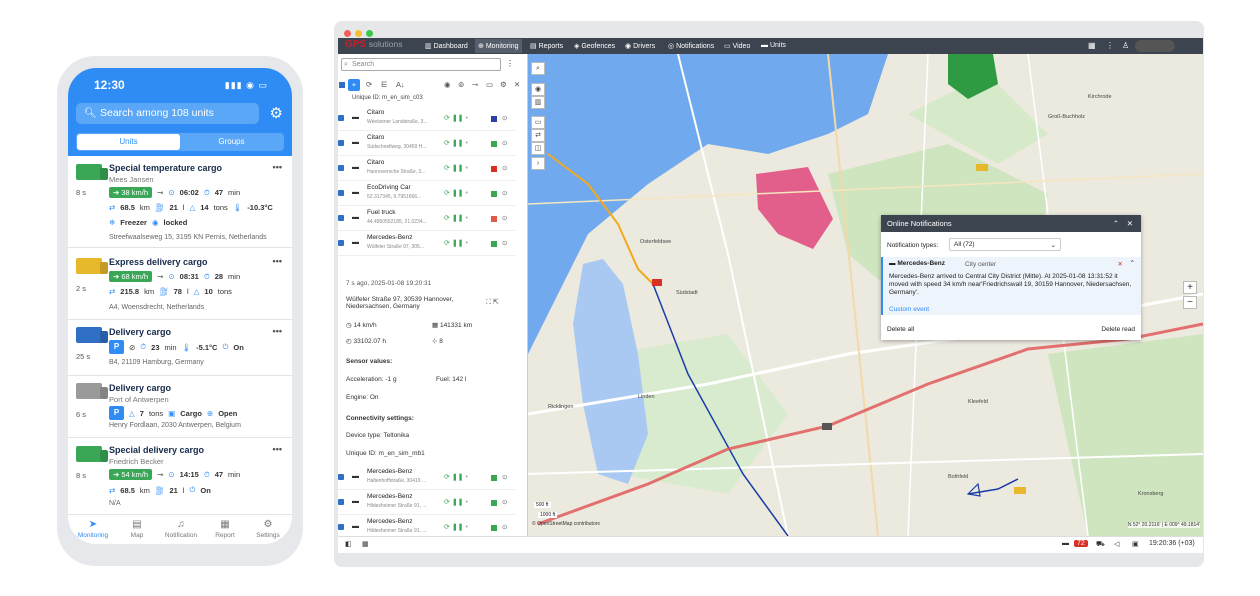 This screenshot has width=1260, height=596. What do you see at coordinates (1190, 287) in the screenshot?
I see `zoom-in-button: +` at bounding box center [1190, 287].